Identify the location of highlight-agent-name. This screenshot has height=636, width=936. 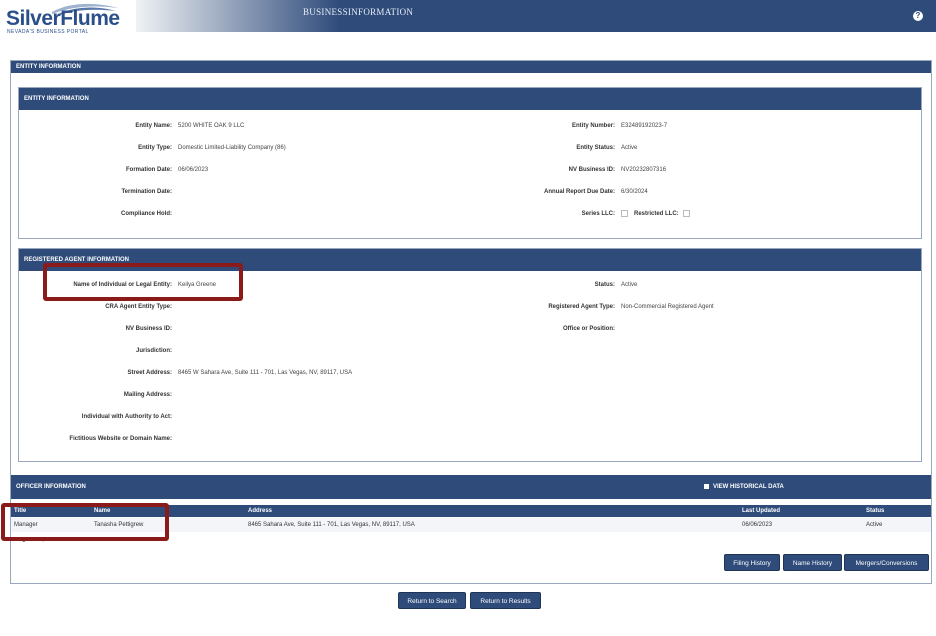
(143, 282).